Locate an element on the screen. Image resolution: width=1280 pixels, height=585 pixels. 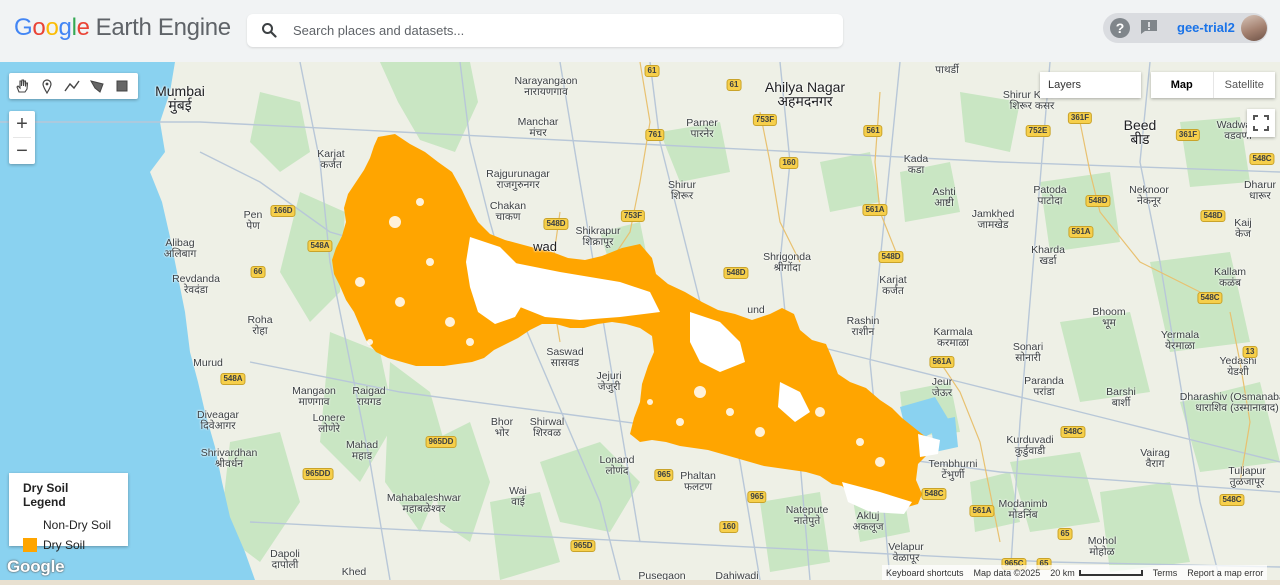
place-label: Rashin राशीन is located at coordinates (863, 327).